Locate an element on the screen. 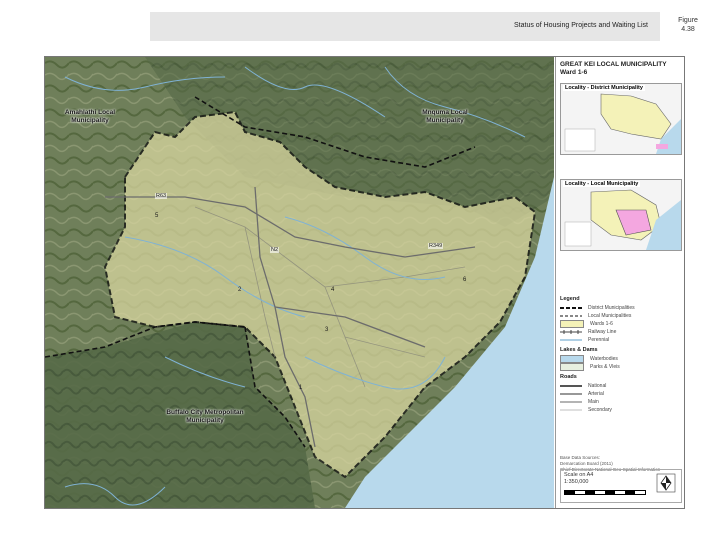 This screenshot has height=540, width=720. inset2-title: Locality - Local Municipality is located at coordinates (602, 184).